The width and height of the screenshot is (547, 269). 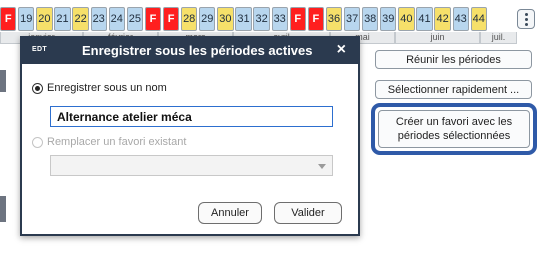 What do you see at coordinates (460, 19) in the screenshot?
I see `week-cell: 43` at bounding box center [460, 19].